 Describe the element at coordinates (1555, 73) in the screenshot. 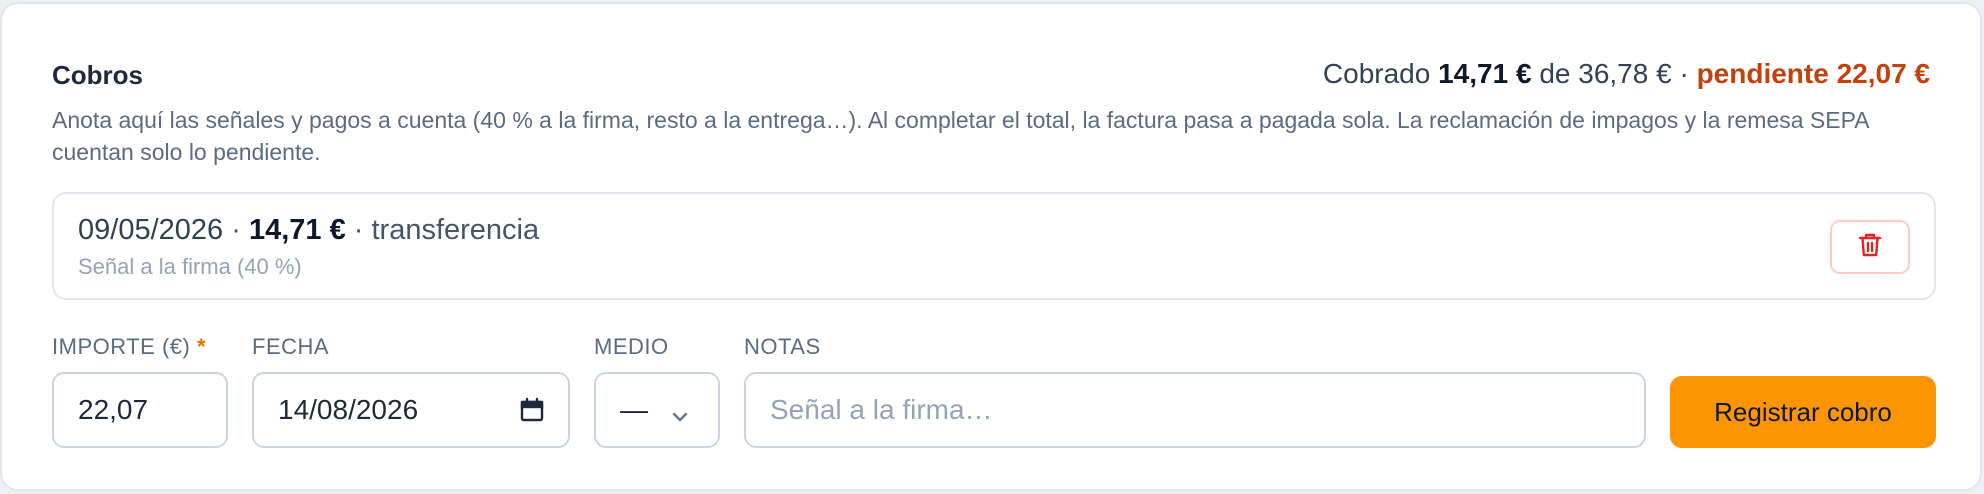

I see `of-label: de` at that location.